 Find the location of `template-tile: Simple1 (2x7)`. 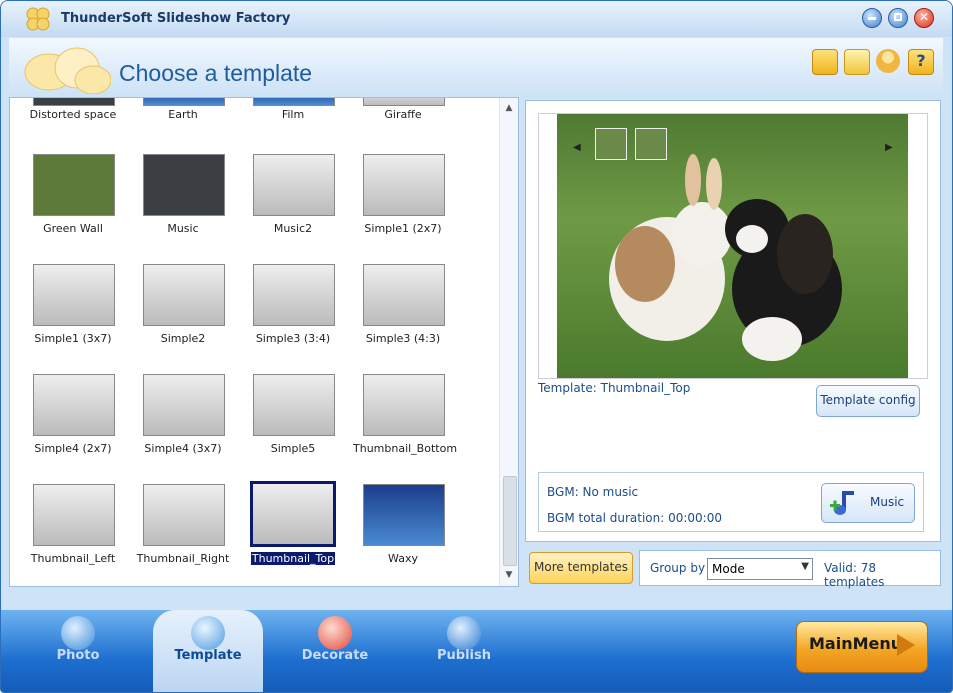

template-tile: Simple1 (2x7) is located at coordinates (403, 195).